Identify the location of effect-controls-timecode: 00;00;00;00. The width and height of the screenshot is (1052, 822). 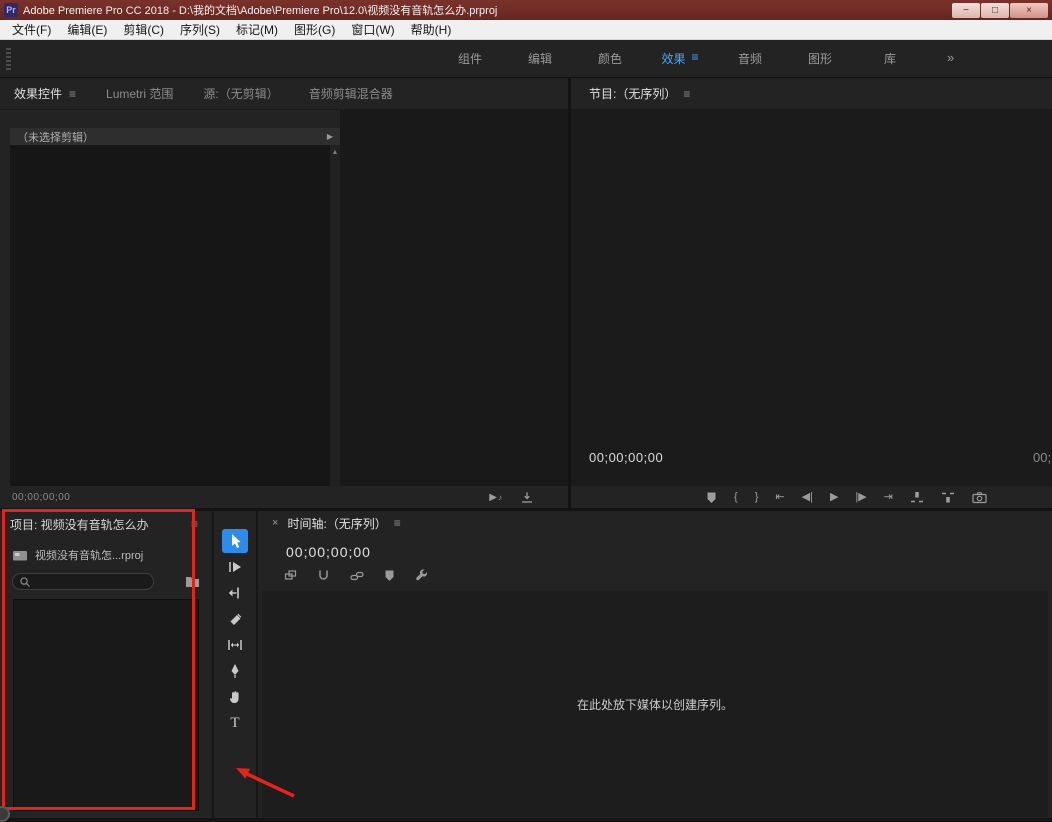
(41, 497).